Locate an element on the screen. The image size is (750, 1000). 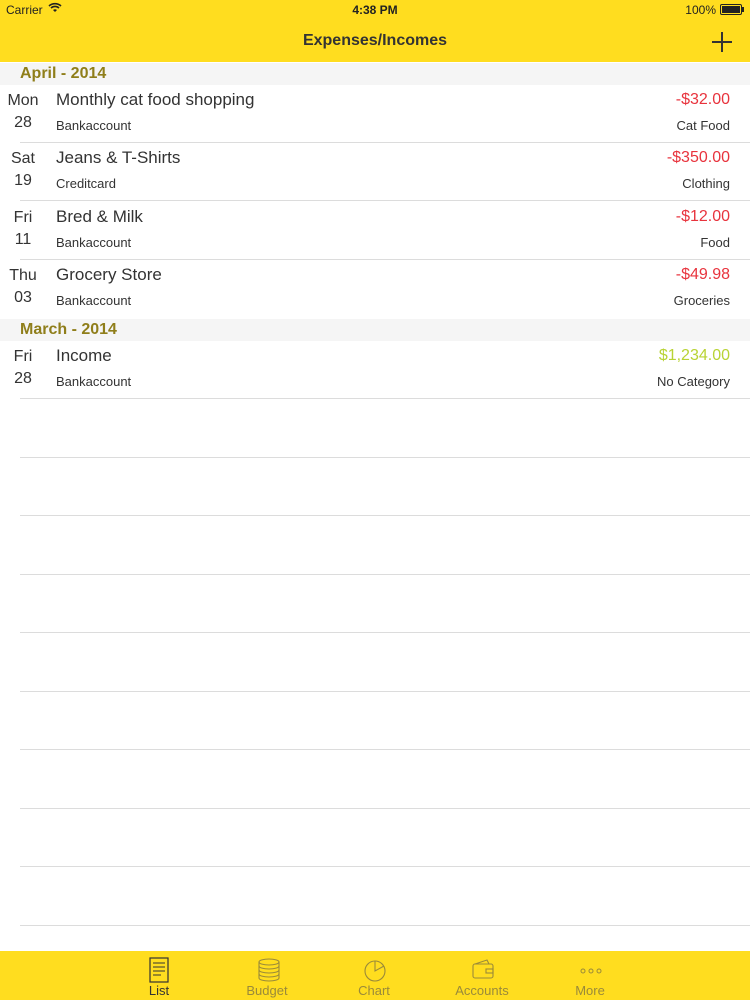
row-title: Monthly cat food shopping is located at coordinates (155, 99).